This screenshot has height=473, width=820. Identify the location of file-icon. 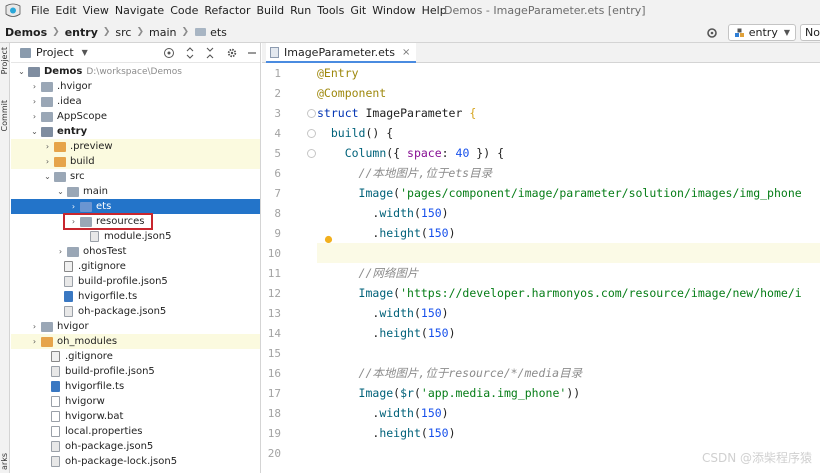
(55, 416).